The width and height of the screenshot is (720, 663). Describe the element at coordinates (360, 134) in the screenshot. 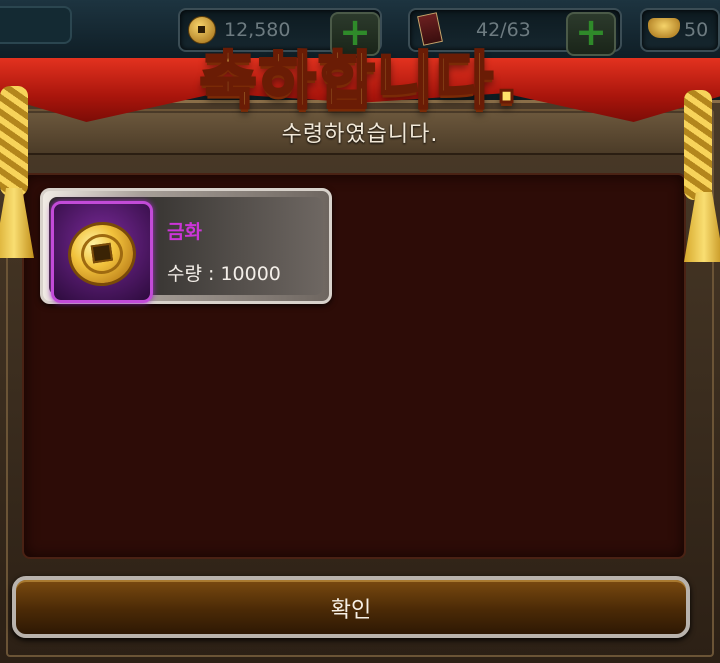

I see `dialog-subtitle: 수령하였습니다.` at that location.